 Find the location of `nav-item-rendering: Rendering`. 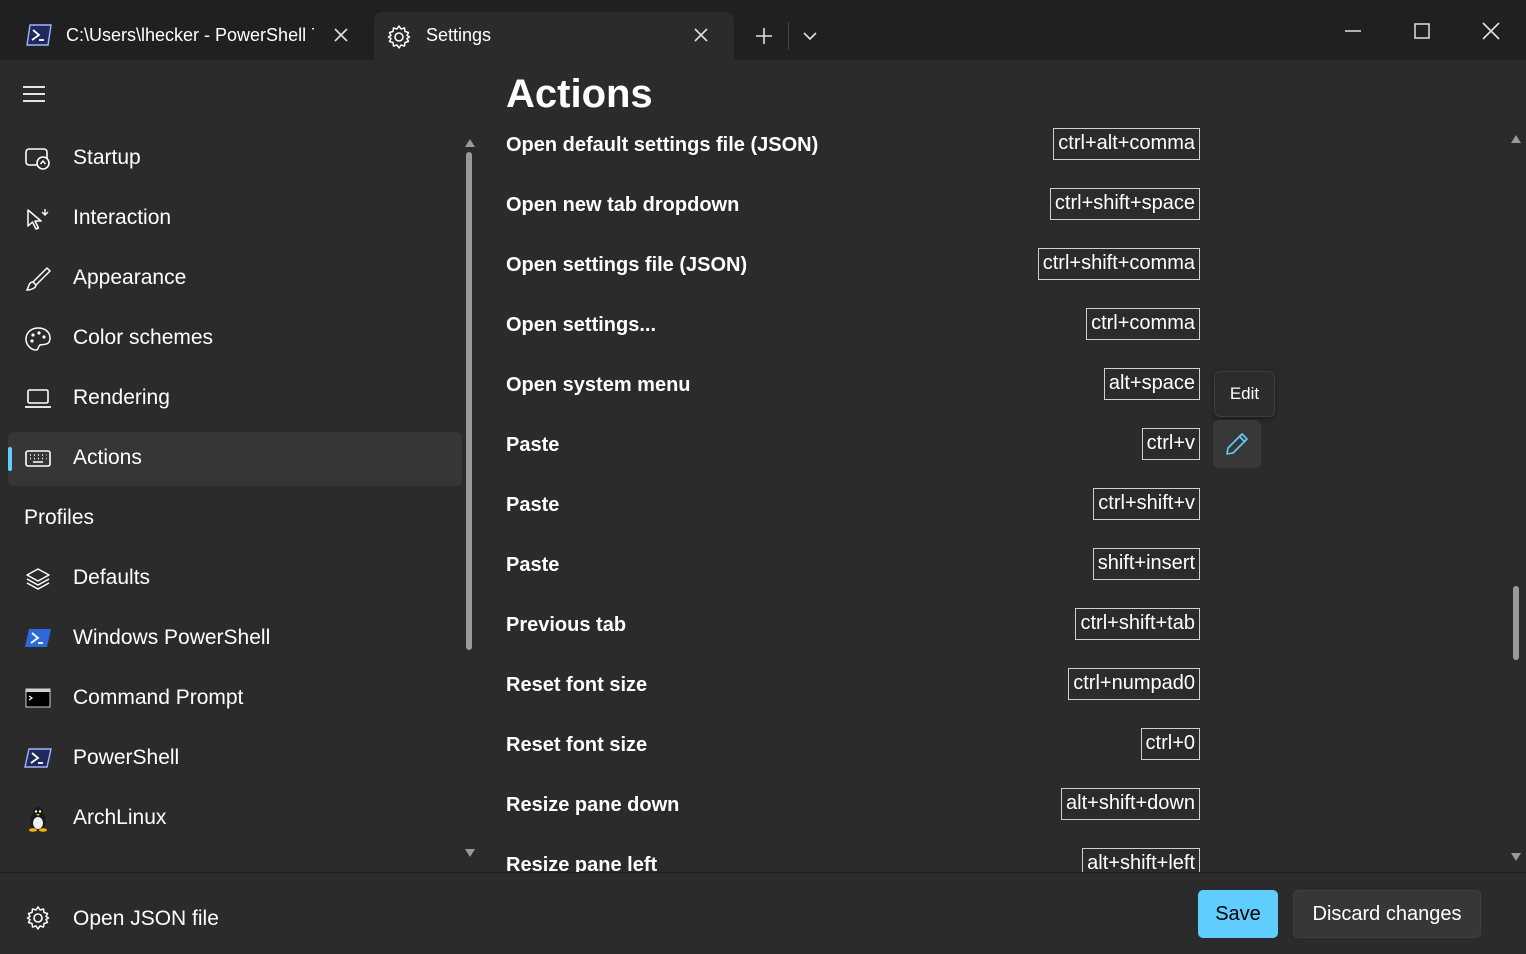

nav-item-rendering: Rendering is located at coordinates (235, 399).